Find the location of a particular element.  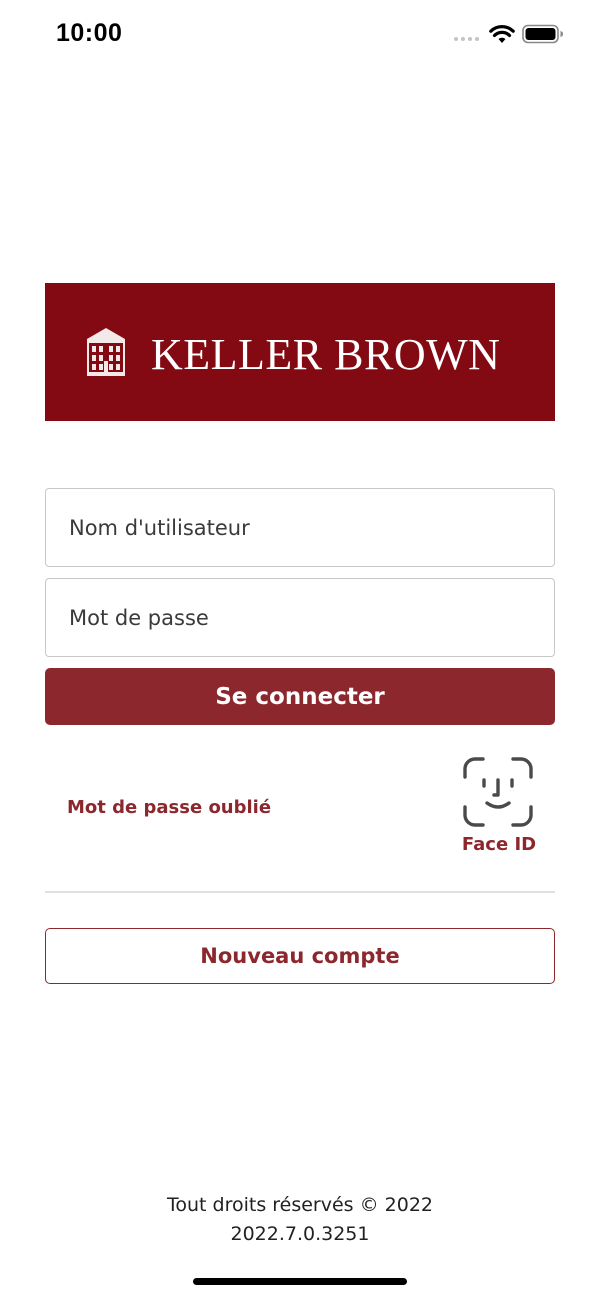

logo-banner: KELLER BROWN is located at coordinates (300, 352).